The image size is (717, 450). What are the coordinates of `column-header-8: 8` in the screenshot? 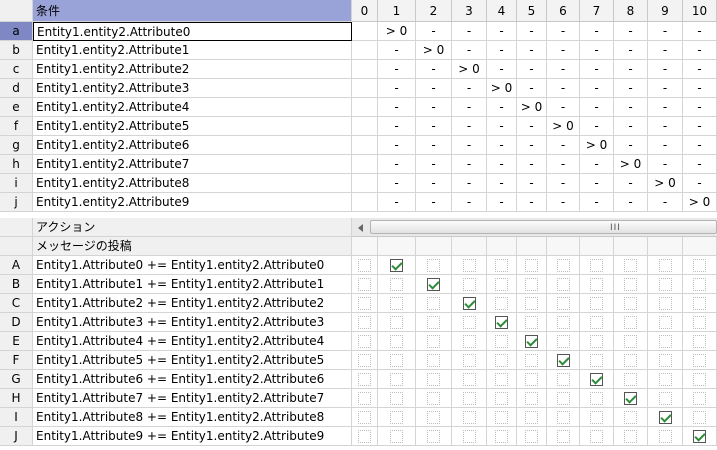 It's located at (631, 11).